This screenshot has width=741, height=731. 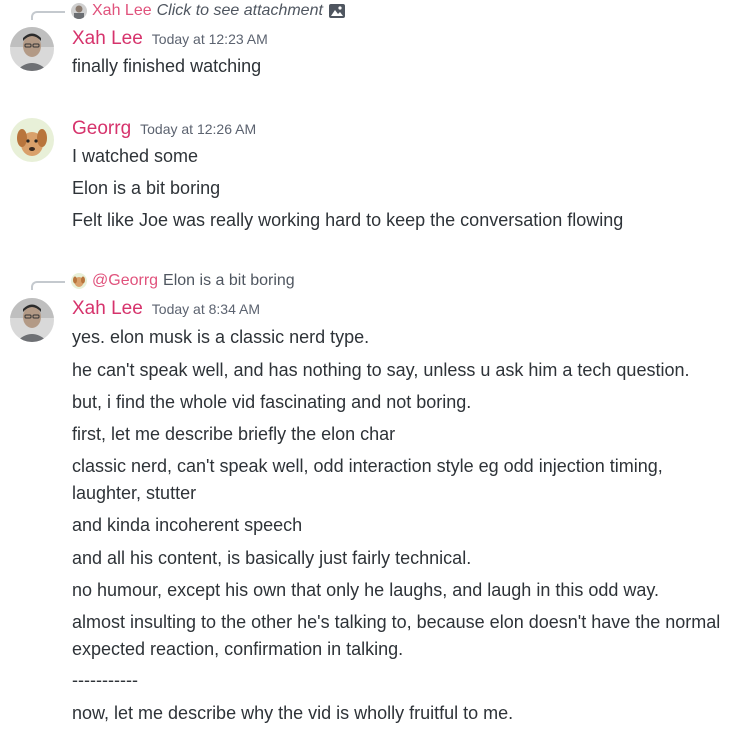 What do you see at coordinates (229, 281) in the screenshot?
I see `reply-text: Elon is a bit boring` at bounding box center [229, 281].